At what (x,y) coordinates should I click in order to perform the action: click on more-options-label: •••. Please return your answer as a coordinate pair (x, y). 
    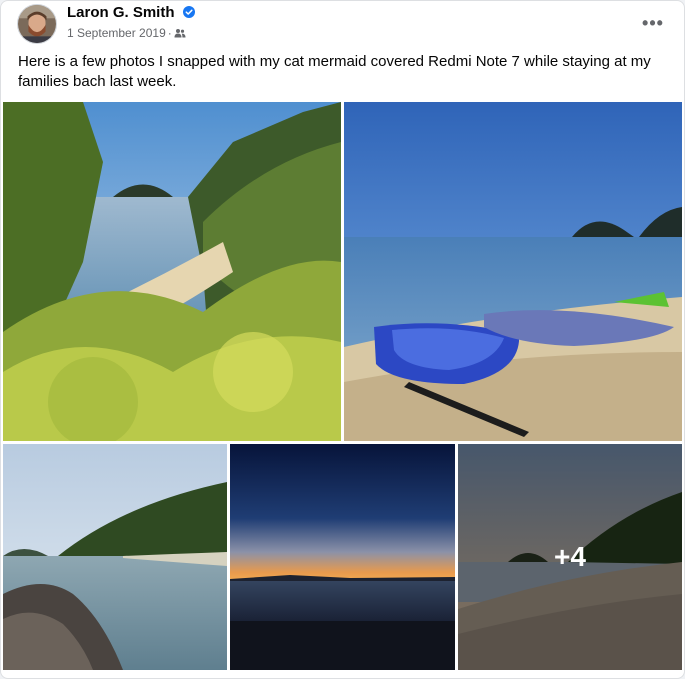
    Looking at the image, I should click on (653, 22).